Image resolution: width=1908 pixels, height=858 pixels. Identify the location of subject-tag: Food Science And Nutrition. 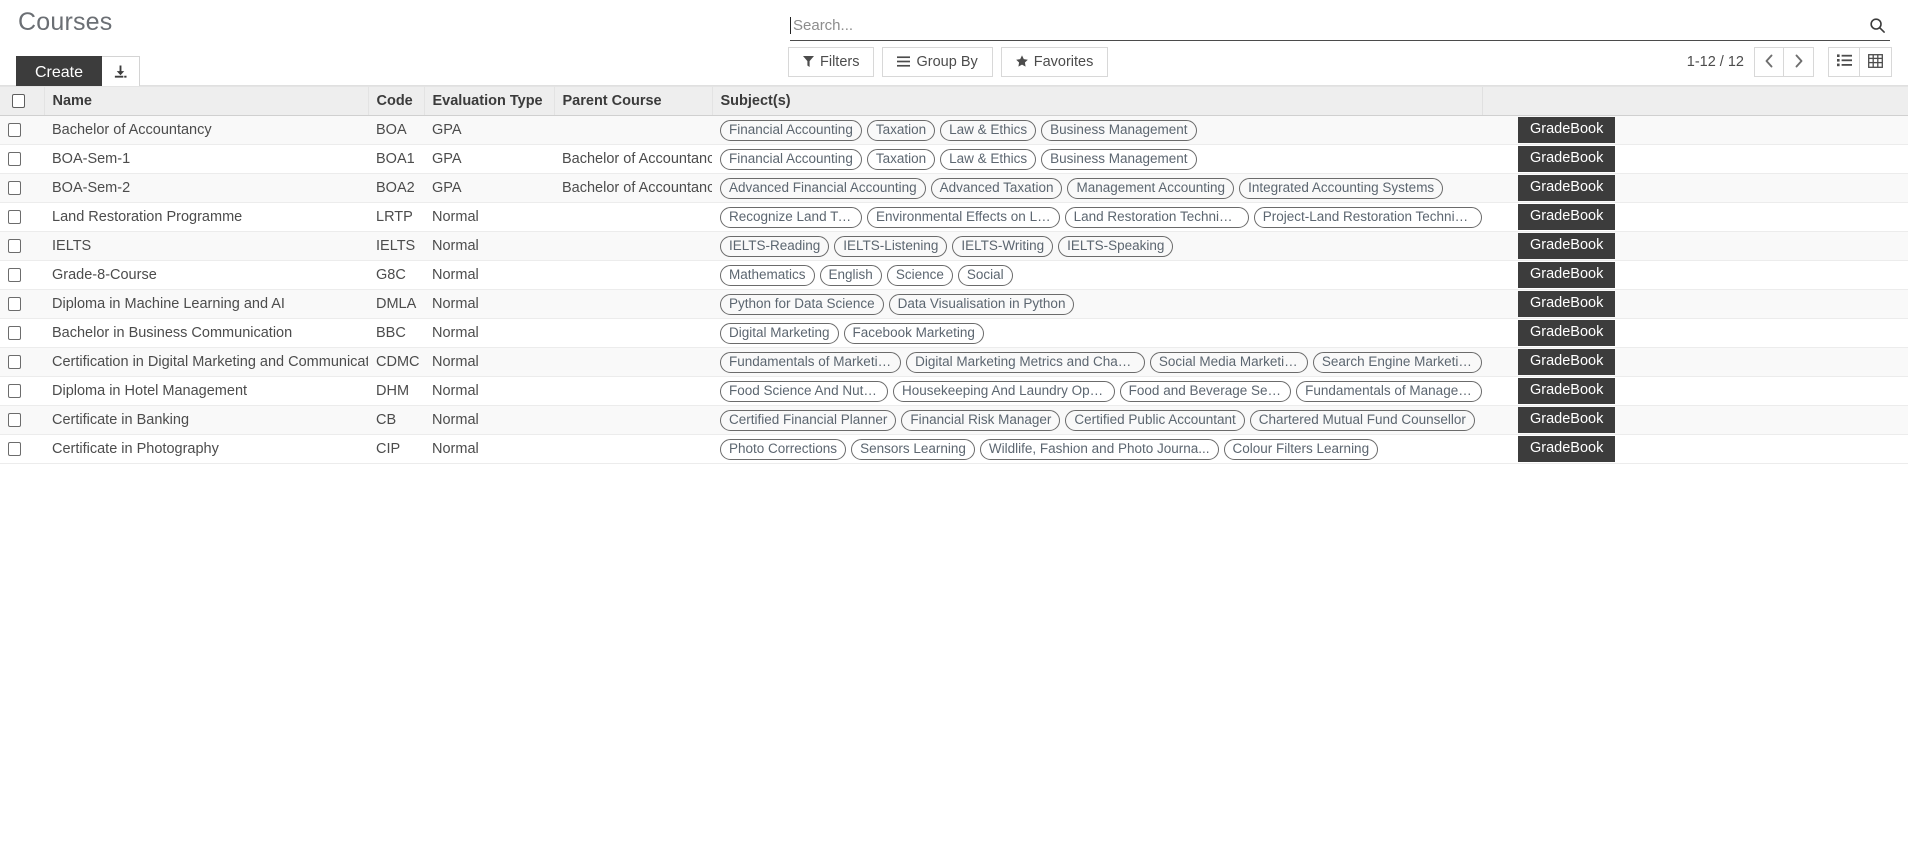
(804, 391).